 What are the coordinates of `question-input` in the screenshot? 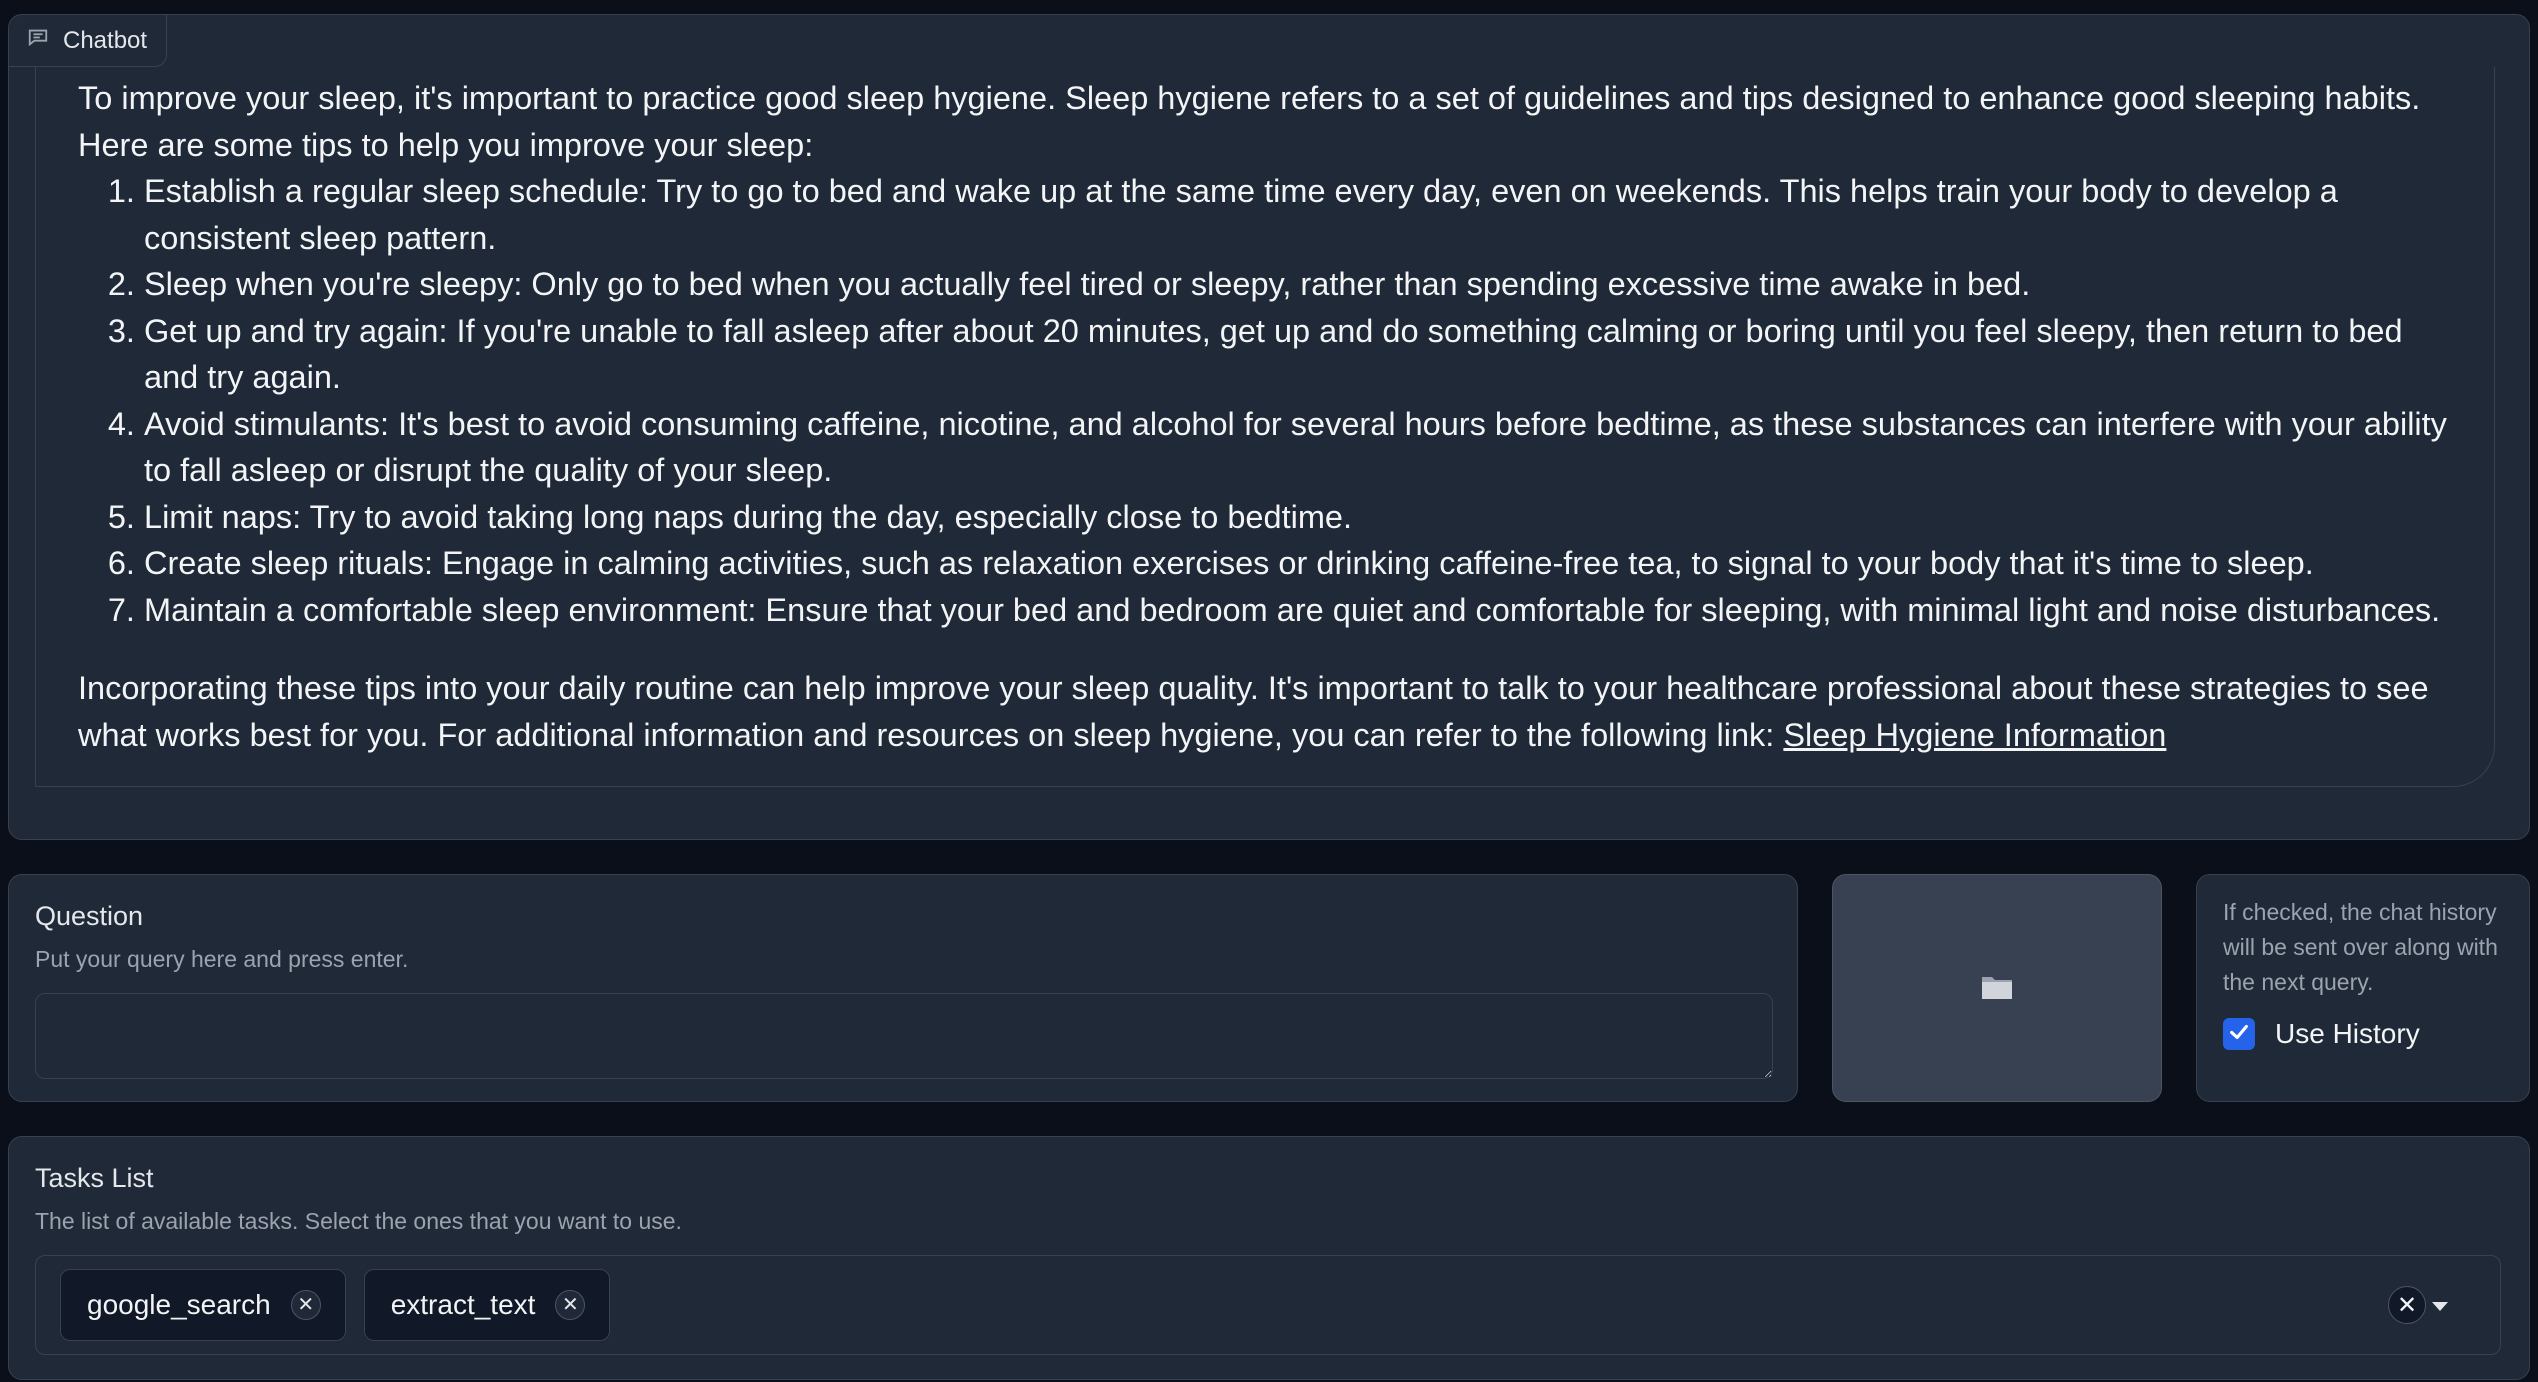 It's located at (904, 1036).